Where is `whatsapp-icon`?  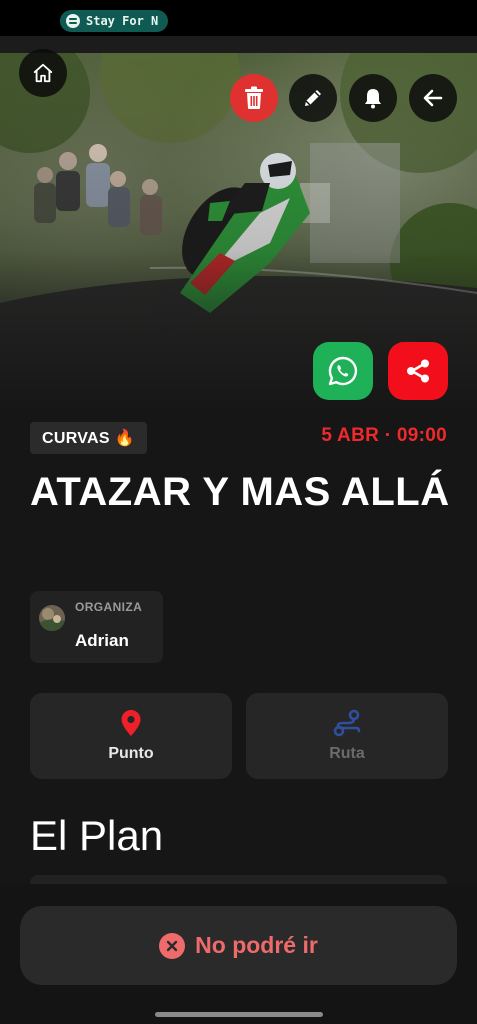 whatsapp-icon is located at coordinates (343, 371).